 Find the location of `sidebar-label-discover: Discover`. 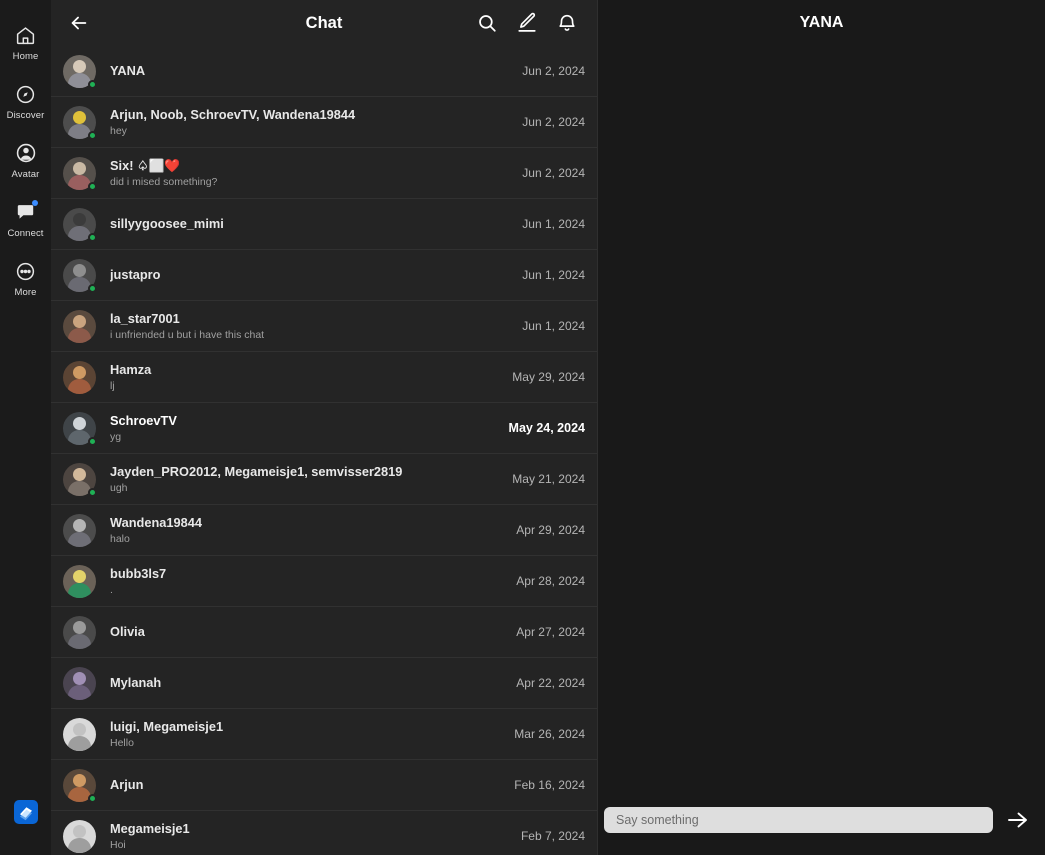

sidebar-label-discover: Discover is located at coordinates (25, 115).